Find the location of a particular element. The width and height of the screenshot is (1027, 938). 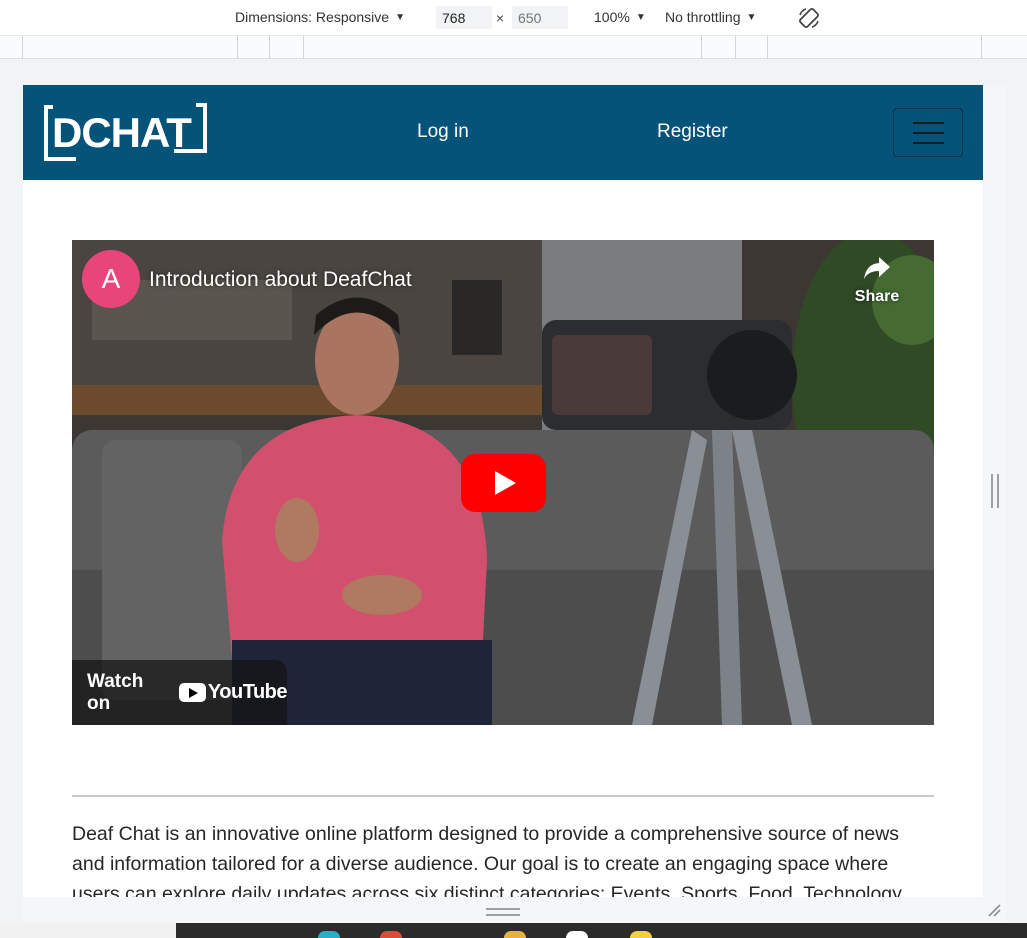

register-link: Register is located at coordinates (692, 132).